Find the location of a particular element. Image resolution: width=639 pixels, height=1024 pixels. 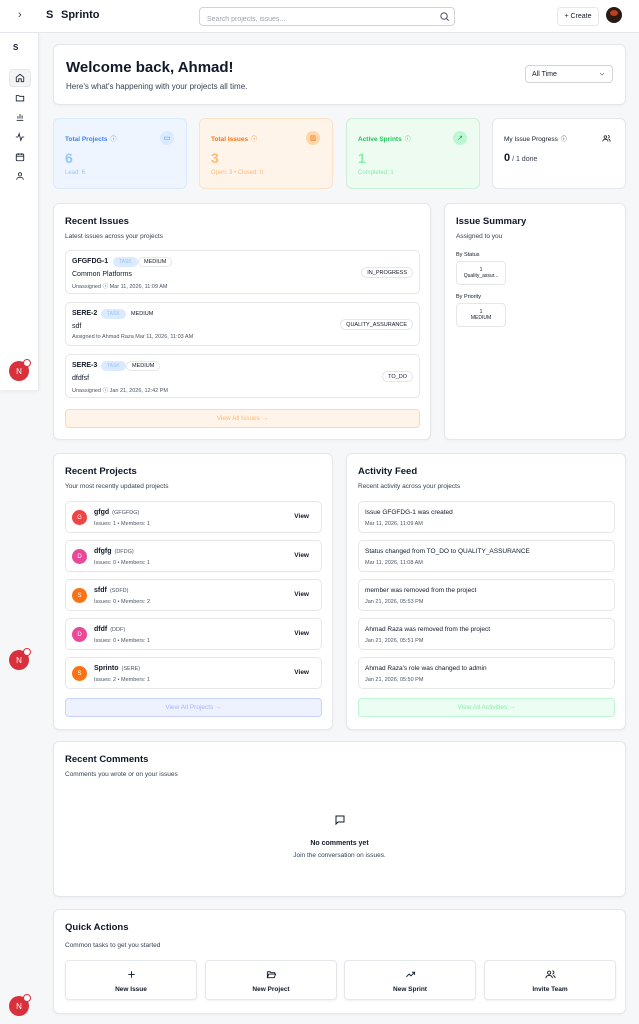

folder-icon: ▭ is located at coordinates (167, 138).